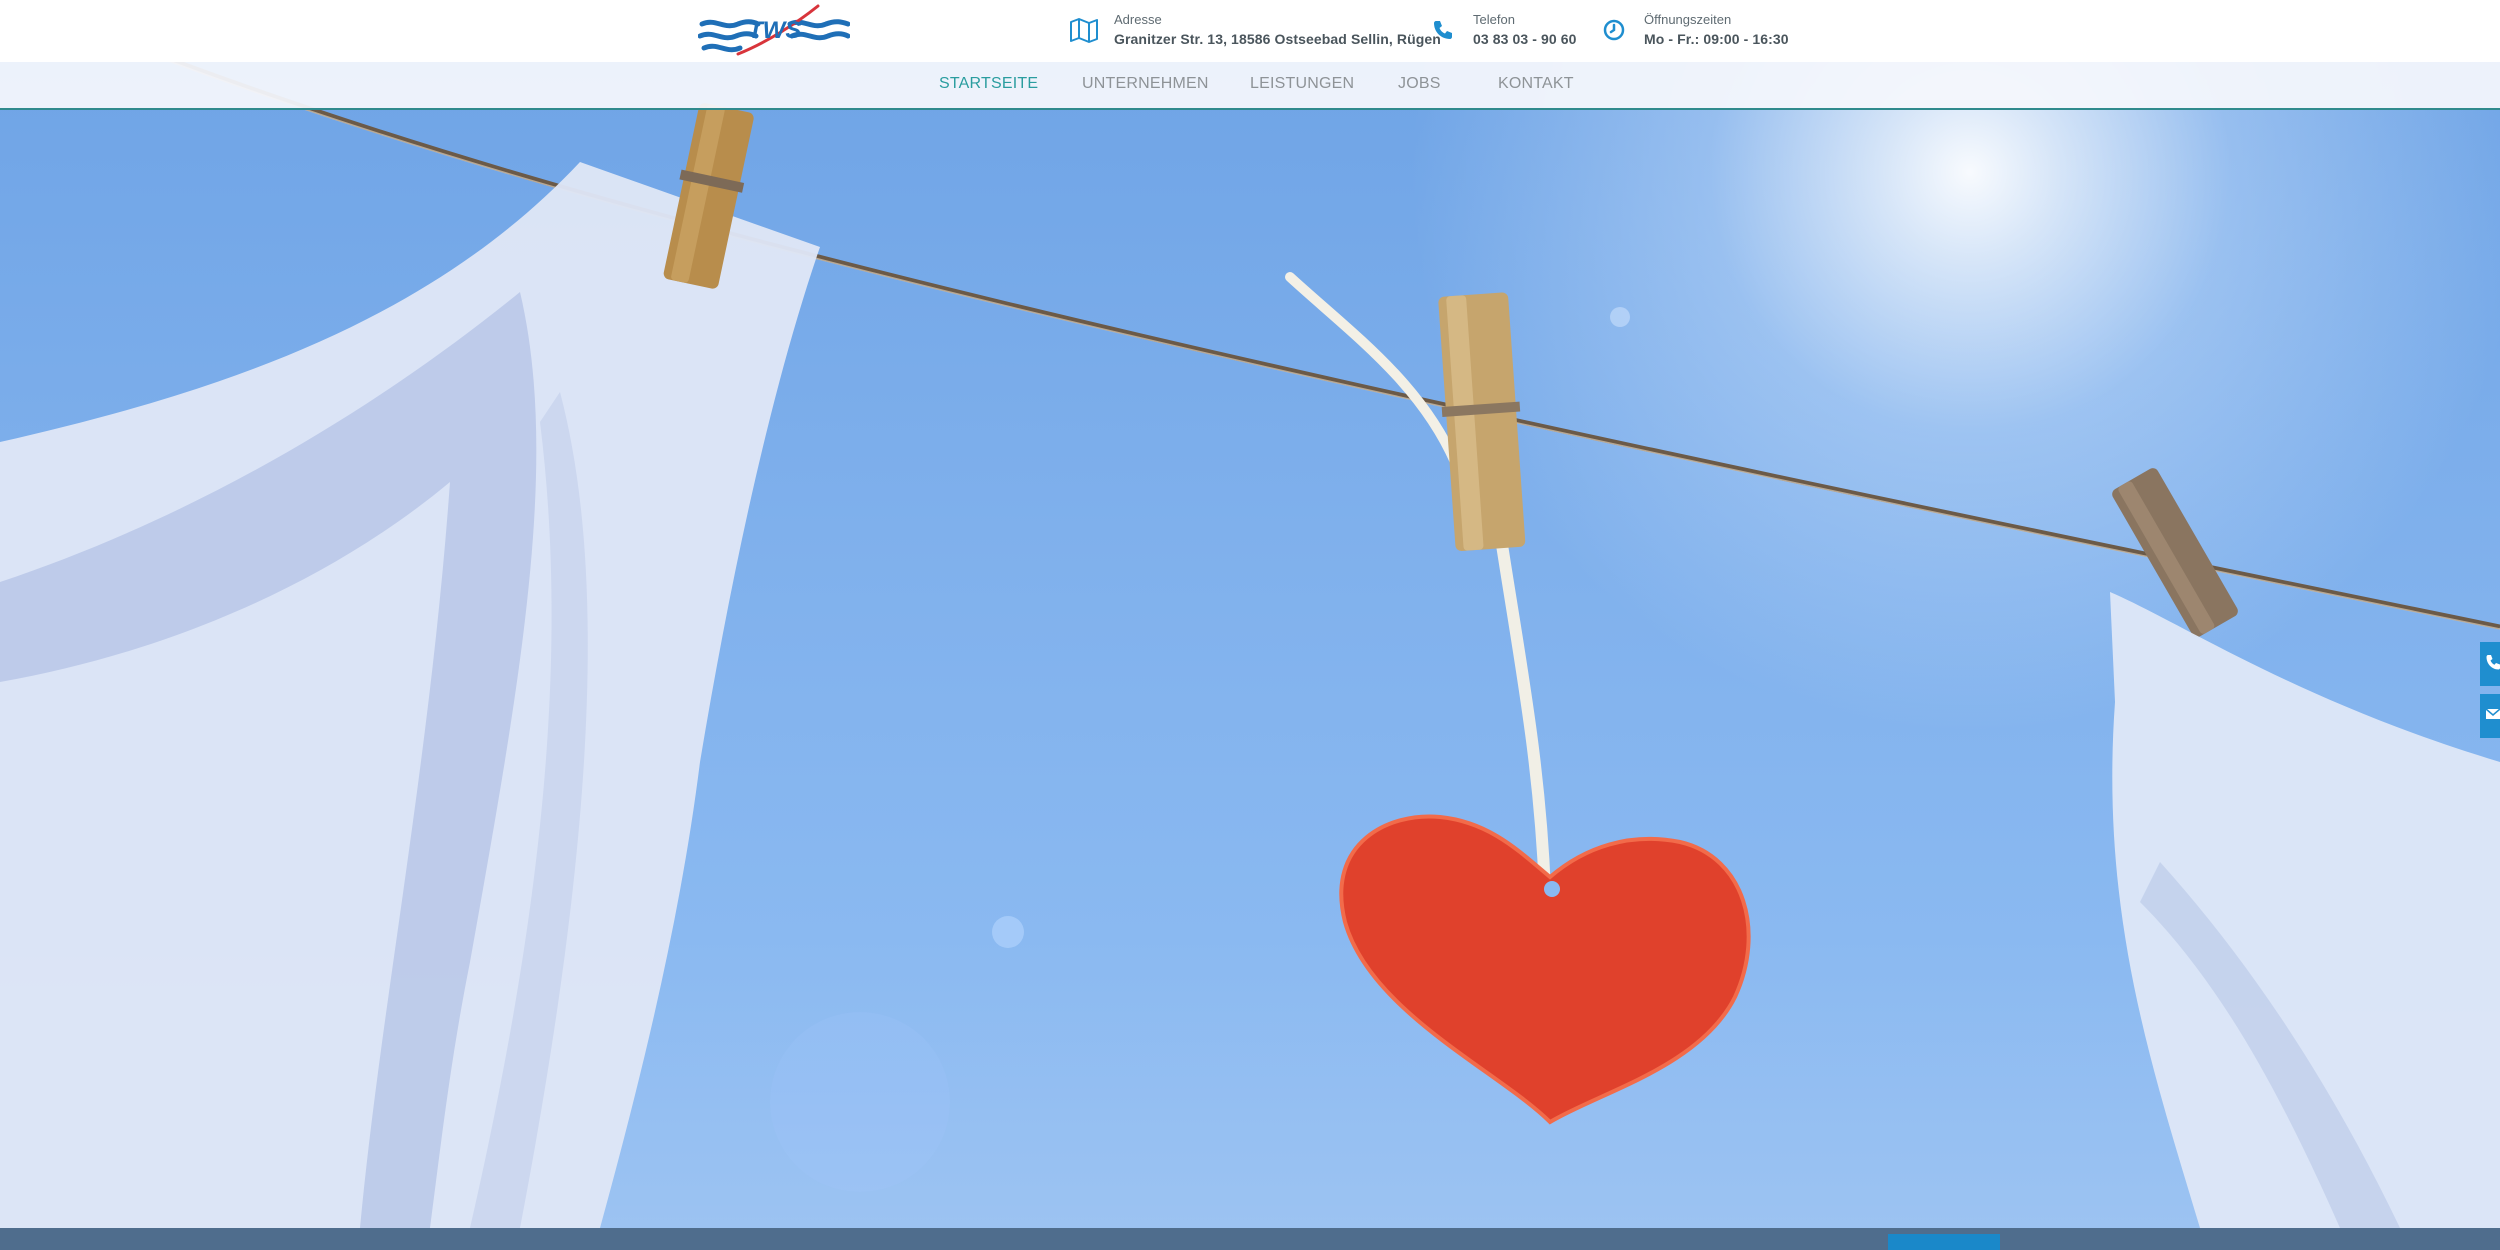 The height and width of the screenshot is (1250, 2500). I want to click on nav-item-kontakt: KONTAKT, so click(1536, 84).